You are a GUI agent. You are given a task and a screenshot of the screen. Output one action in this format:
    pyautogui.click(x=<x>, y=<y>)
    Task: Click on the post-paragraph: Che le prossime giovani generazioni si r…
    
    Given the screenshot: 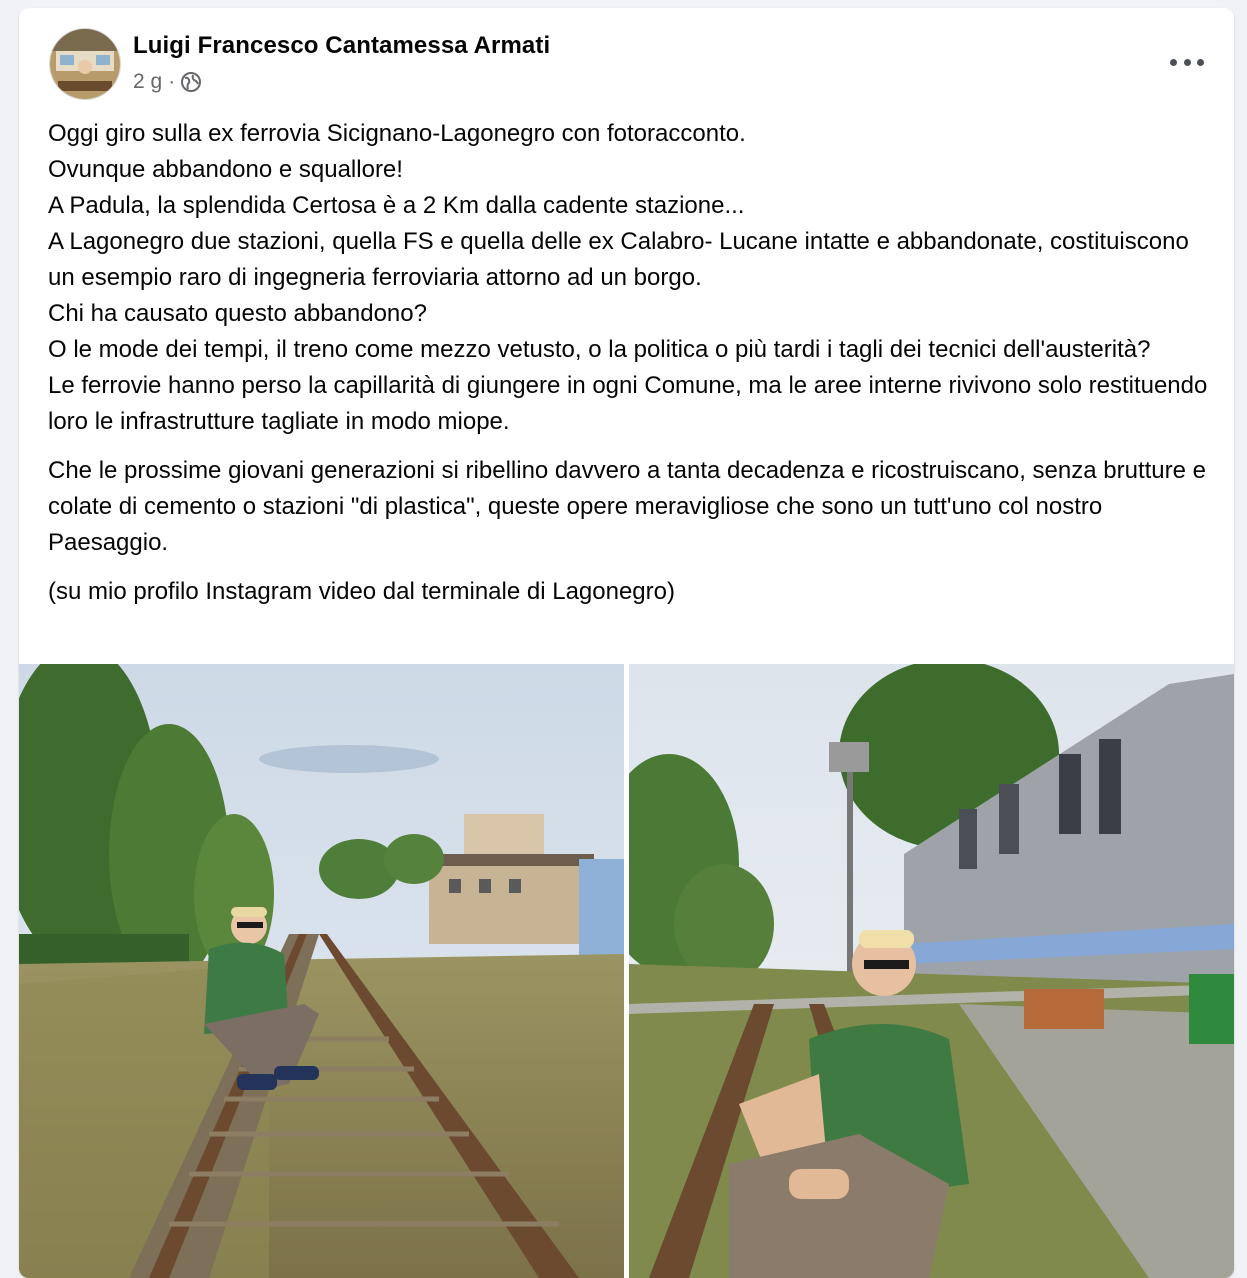 What is the action you would take?
    pyautogui.click(x=627, y=506)
    